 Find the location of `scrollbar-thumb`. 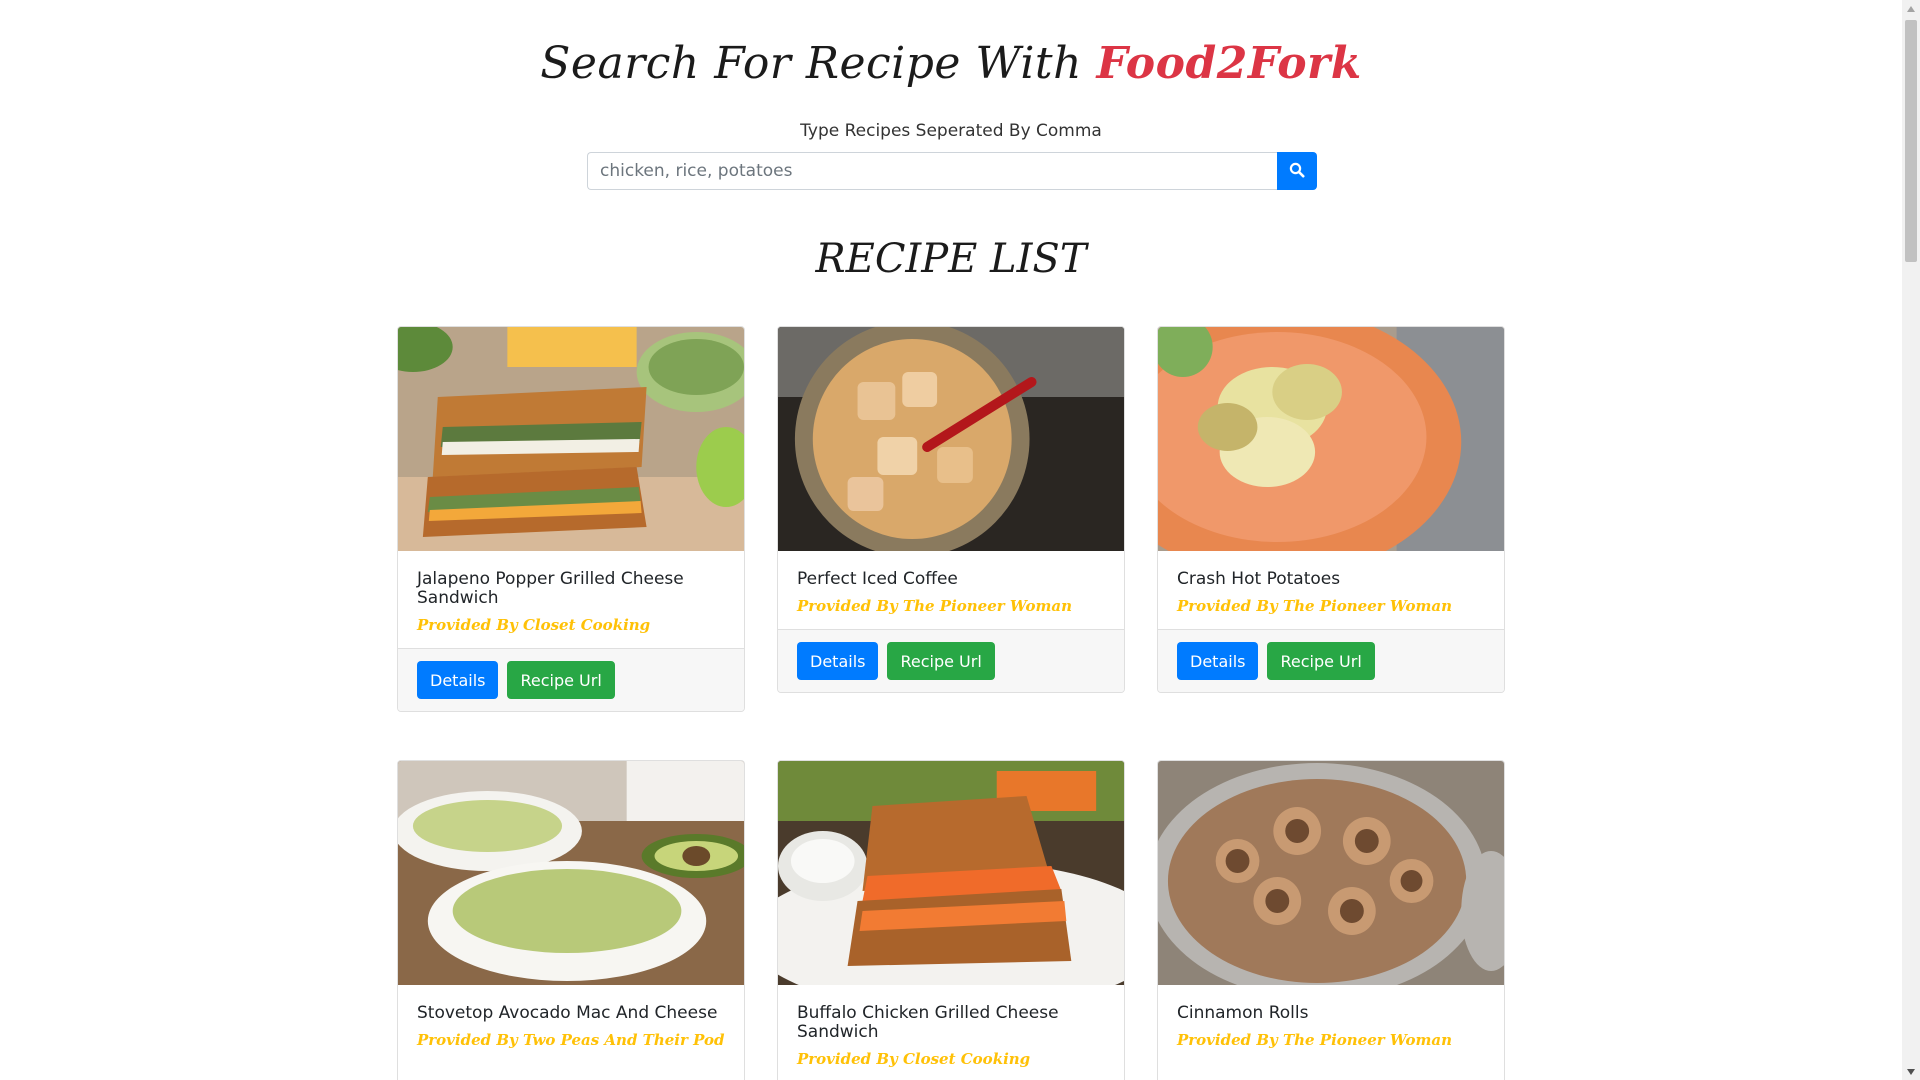

scrollbar-thumb is located at coordinates (1911, 141).